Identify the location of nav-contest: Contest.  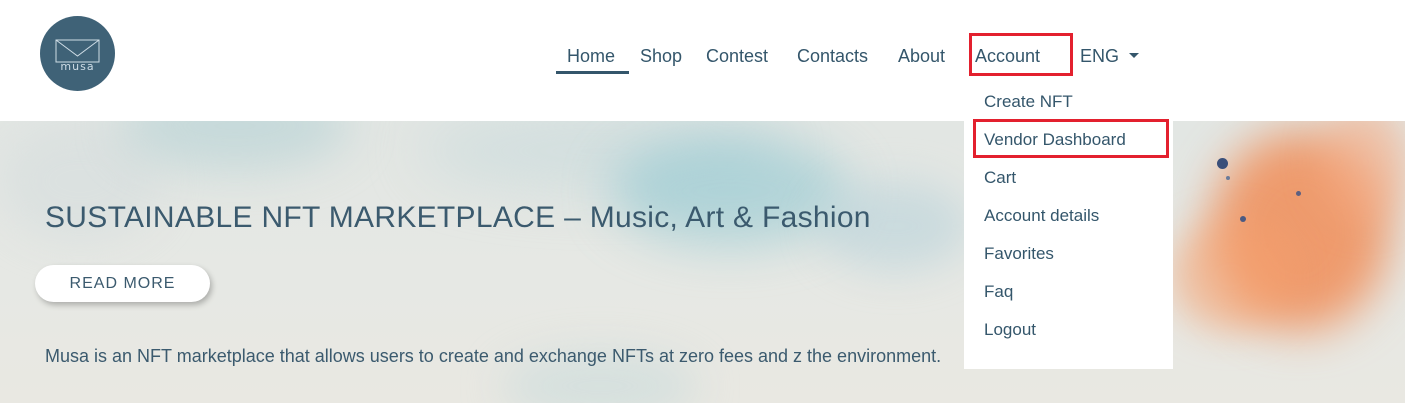
(737, 56).